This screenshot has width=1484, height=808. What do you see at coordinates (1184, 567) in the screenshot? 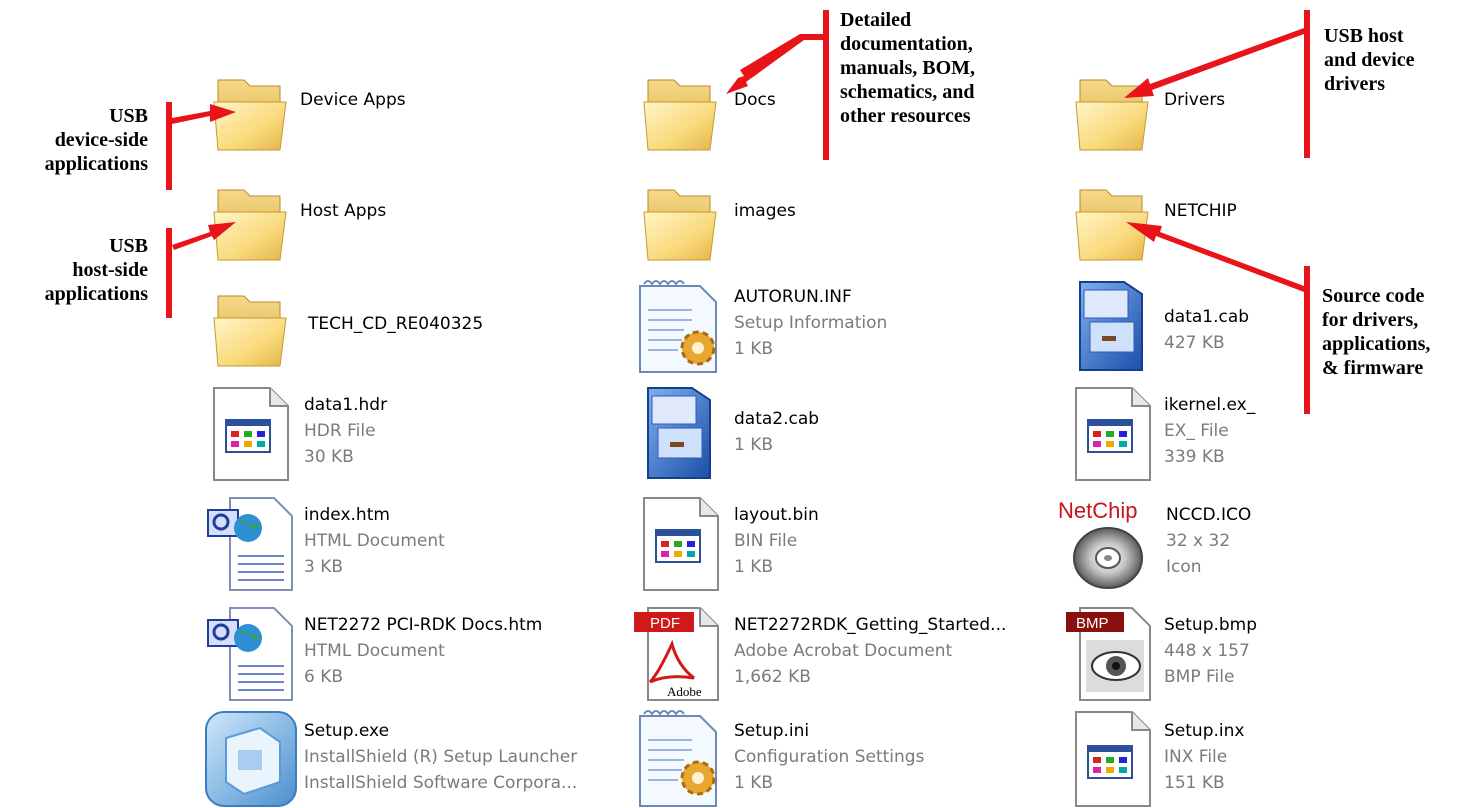
I see `file-size: Icon` at bounding box center [1184, 567].